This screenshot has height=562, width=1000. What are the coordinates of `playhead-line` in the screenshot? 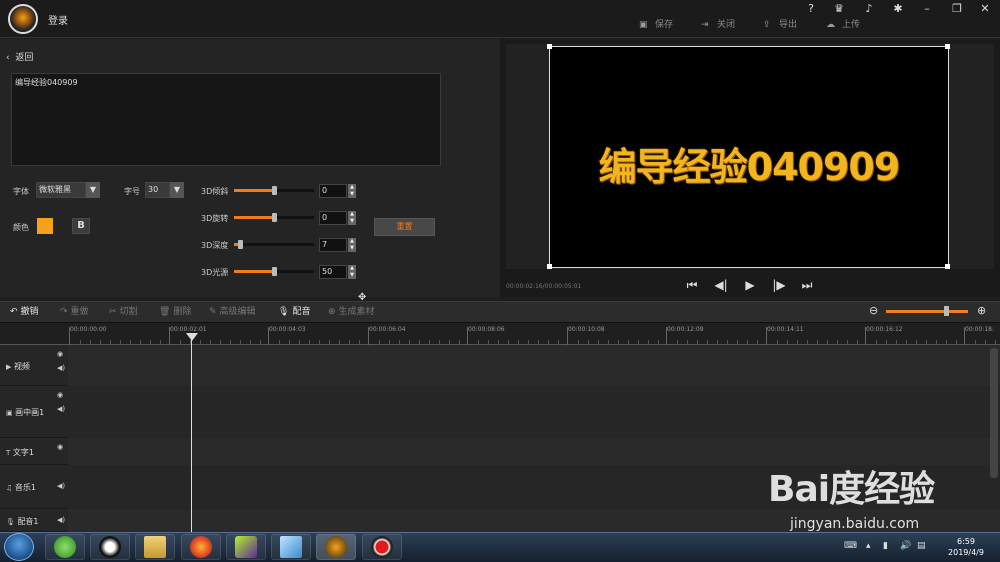 It's located at (191, 434).